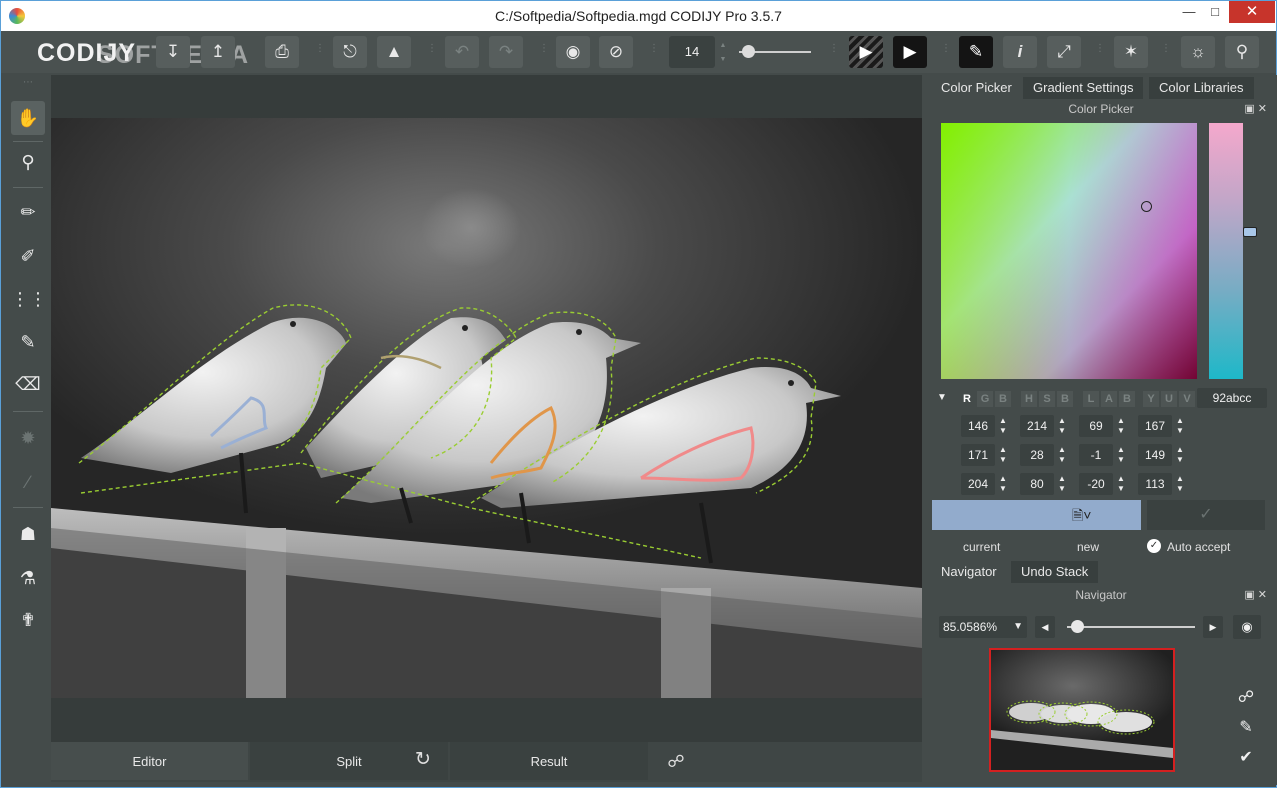 The width and height of the screenshot is (1277, 788). What do you see at coordinates (218, 52) in the screenshot?
I see `export-button: ↥` at bounding box center [218, 52].